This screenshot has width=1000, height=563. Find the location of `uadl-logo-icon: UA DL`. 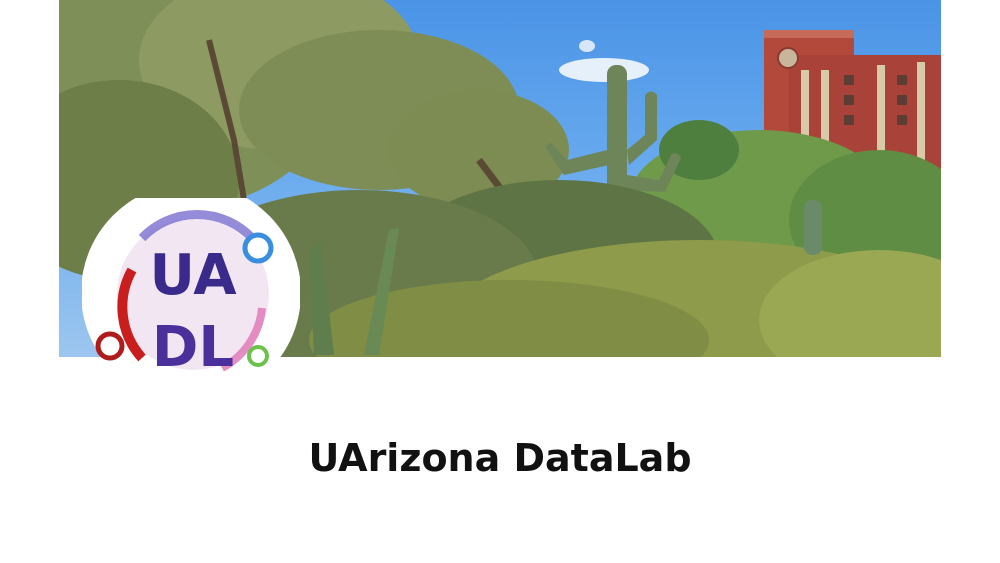

uadl-logo-icon: UA DL is located at coordinates (191, 293).